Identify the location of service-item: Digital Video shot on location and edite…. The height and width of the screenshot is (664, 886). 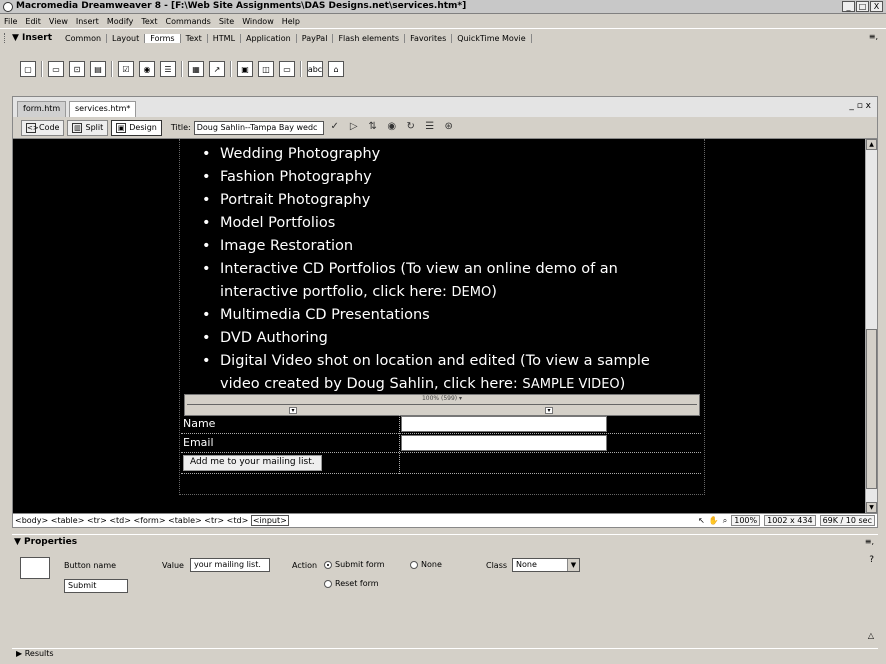
(440, 373).